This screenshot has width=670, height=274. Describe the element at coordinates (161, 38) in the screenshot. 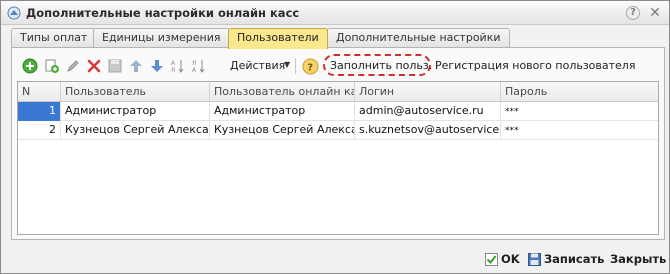

I see `tab-units: Единицы измерения` at that location.